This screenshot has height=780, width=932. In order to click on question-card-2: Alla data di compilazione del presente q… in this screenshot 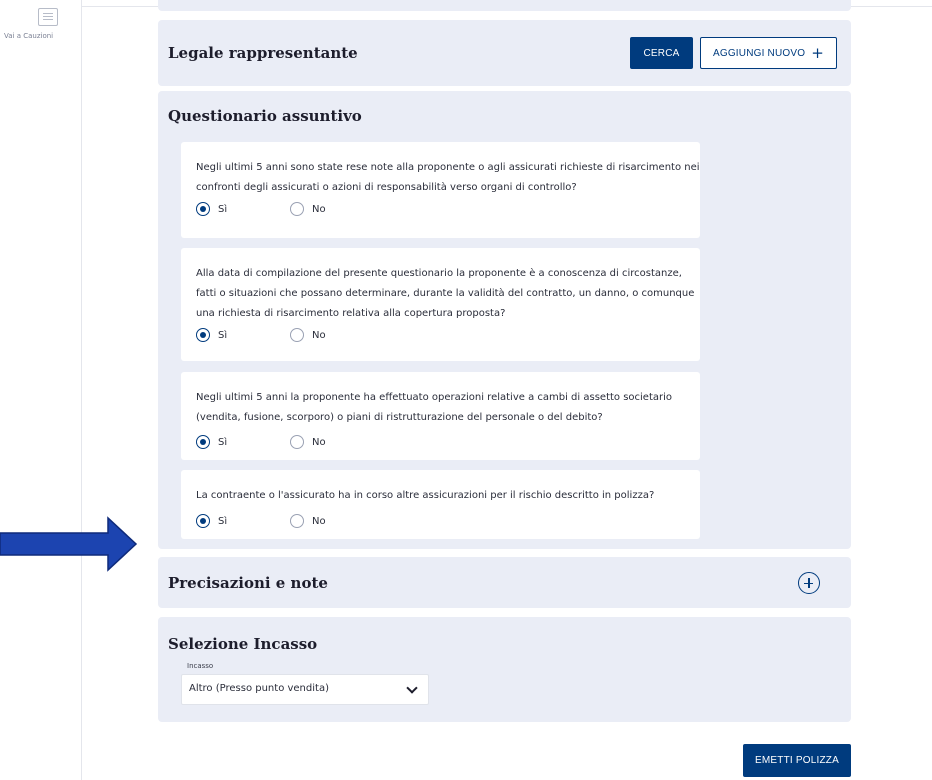, I will do `click(440, 304)`.